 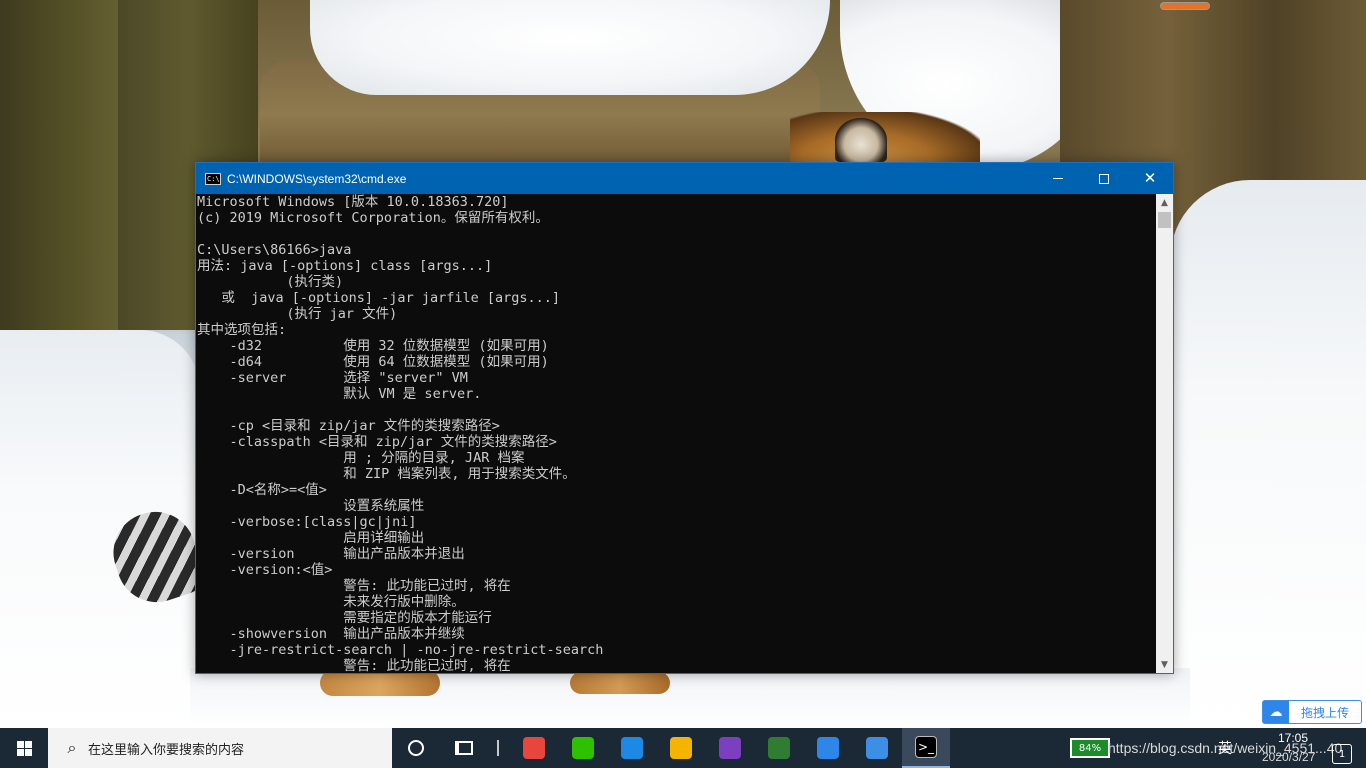 I want to click on console-line: -server 选择 "server" VM, so click(x=332, y=378).